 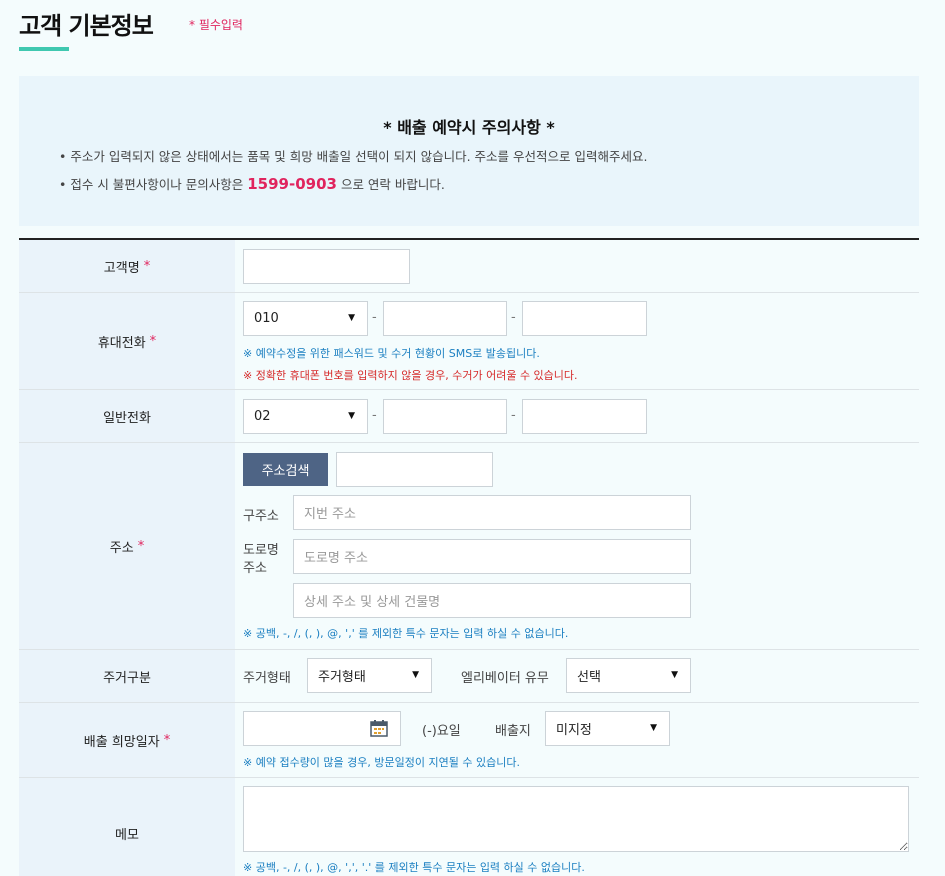 I want to click on detail-address-input: 상세 주소 및 상세 건물명, so click(x=492, y=600).